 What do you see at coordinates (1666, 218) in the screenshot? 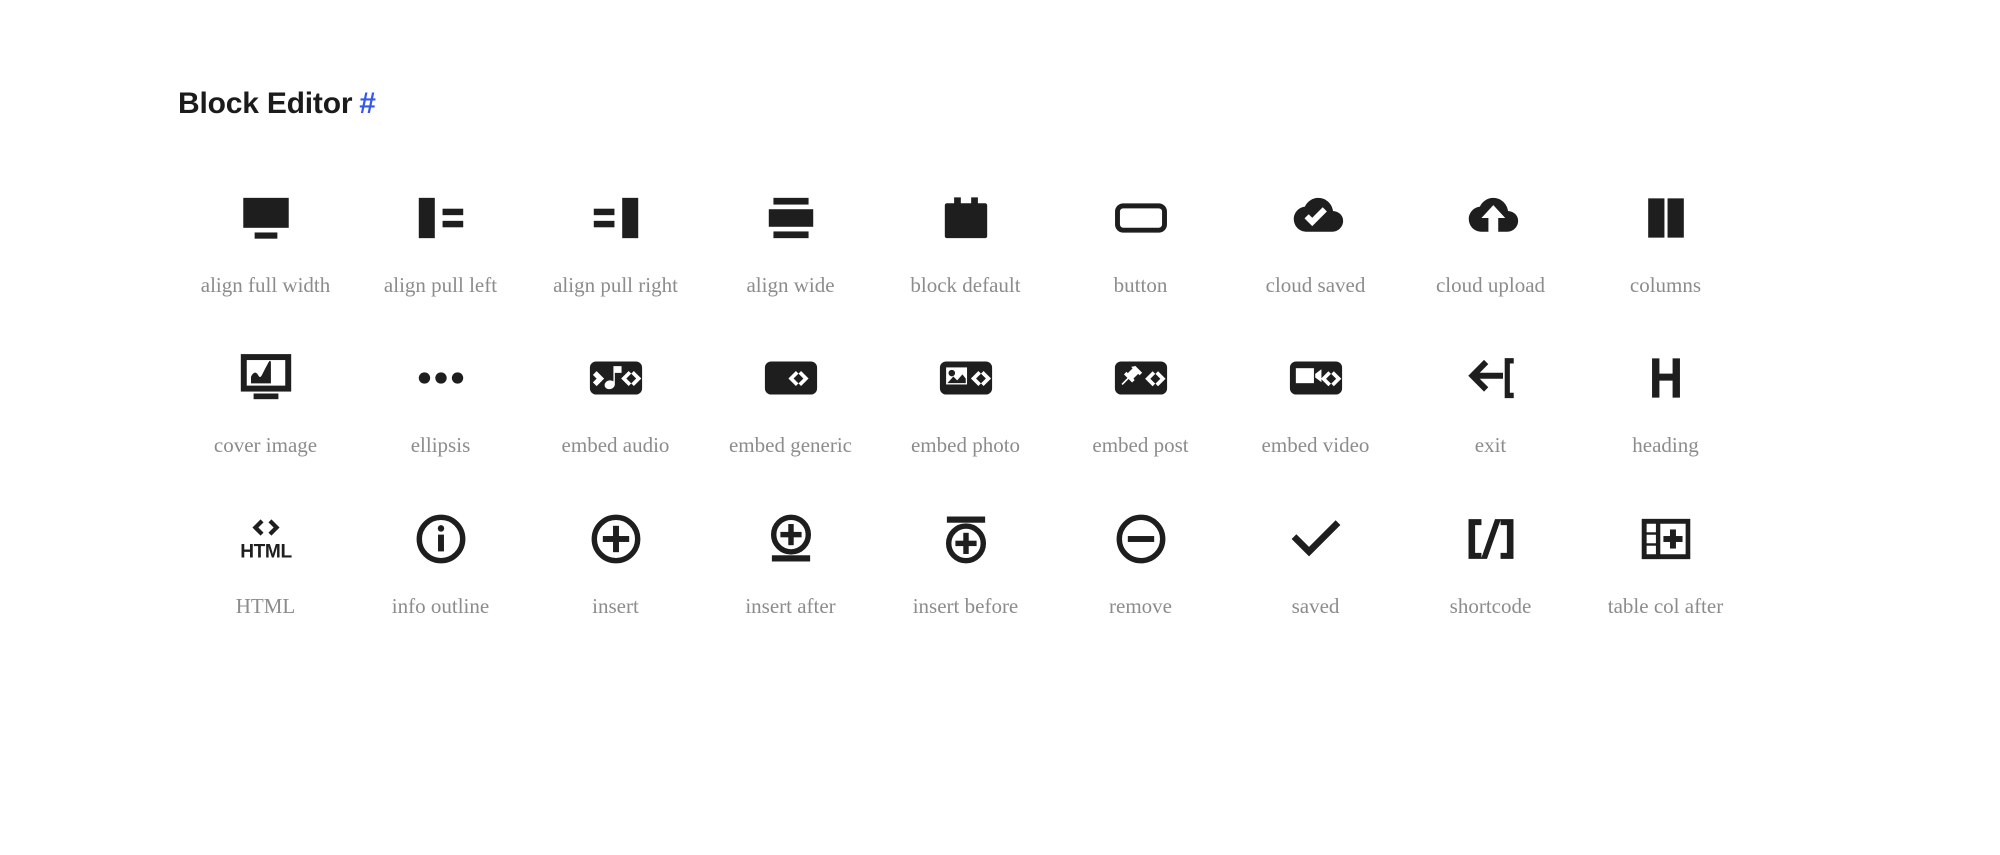
I see `columns-icon` at bounding box center [1666, 218].